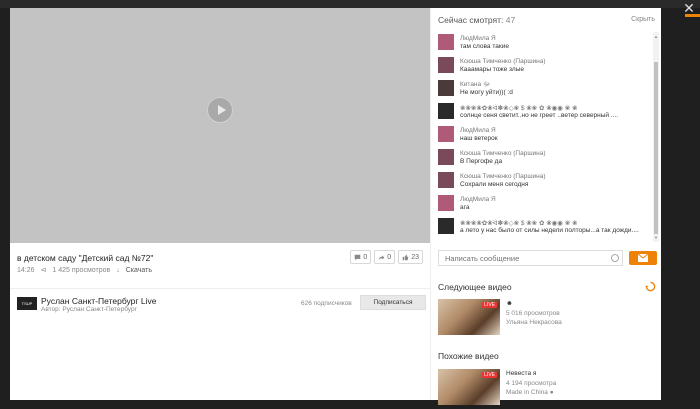 This screenshot has width=700, height=409. What do you see at coordinates (350, 4) in the screenshot?
I see `top-bar` at bounding box center [350, 4].